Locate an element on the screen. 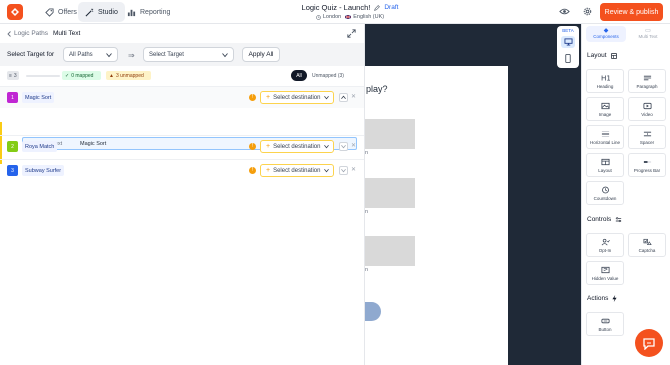  desktop-icon is located at coordinates (568, 42).